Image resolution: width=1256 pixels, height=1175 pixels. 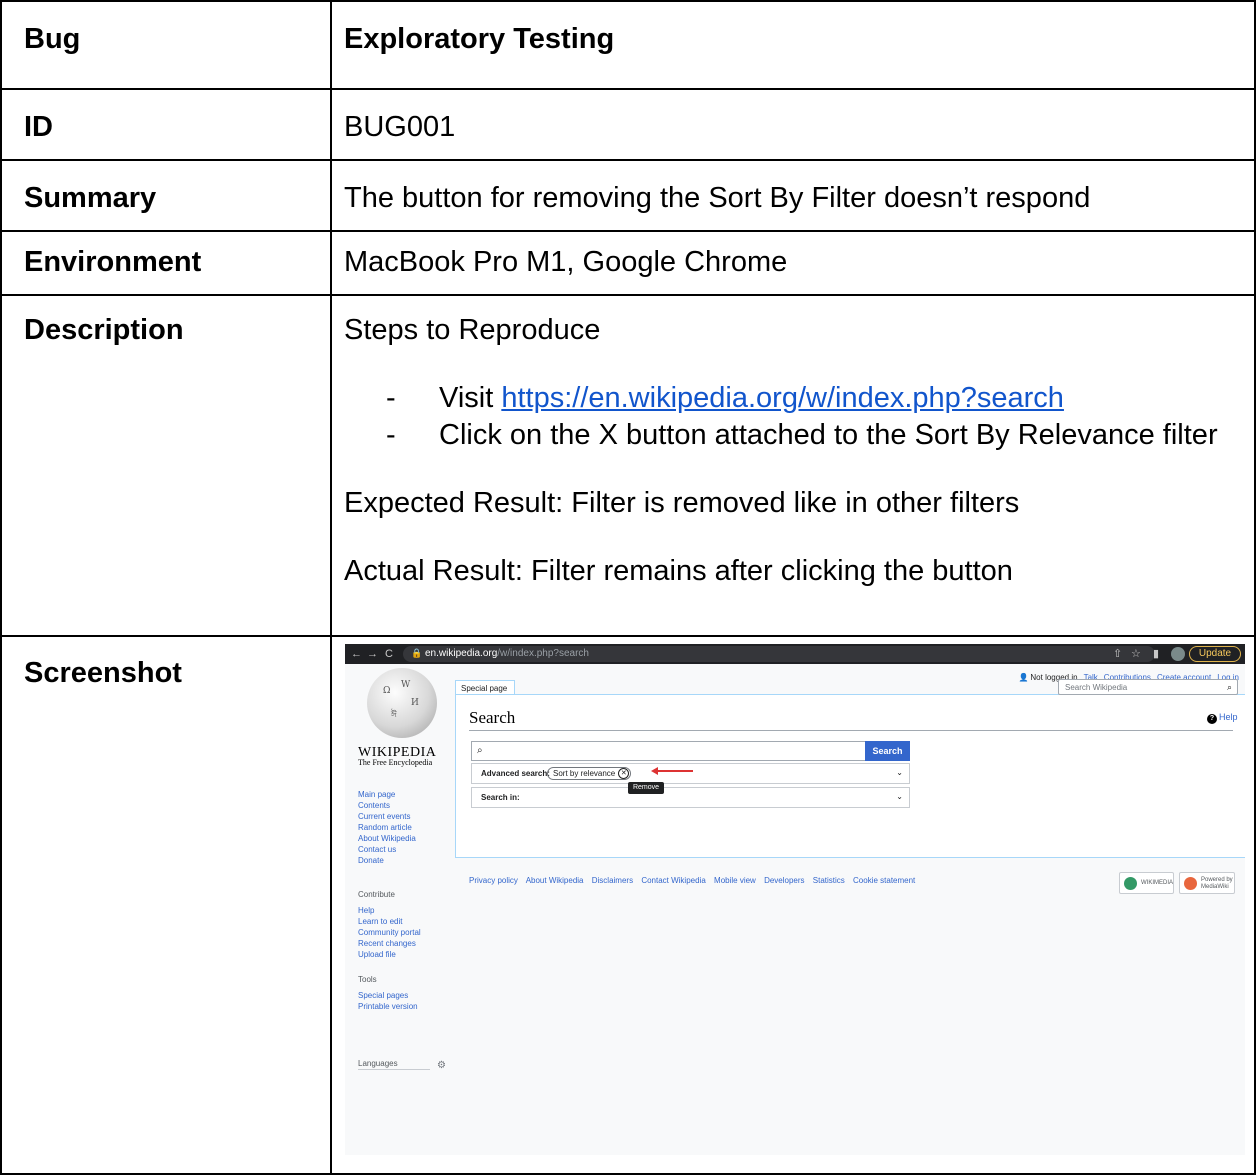 I want to click on footer-link: Mobile view, so click(x=735, y=880).